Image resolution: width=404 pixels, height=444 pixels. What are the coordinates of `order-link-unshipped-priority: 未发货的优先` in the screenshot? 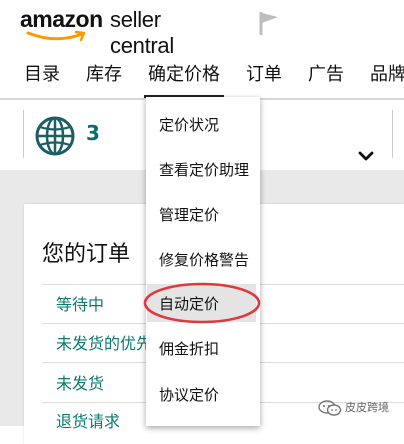 It's located at (104, 342).